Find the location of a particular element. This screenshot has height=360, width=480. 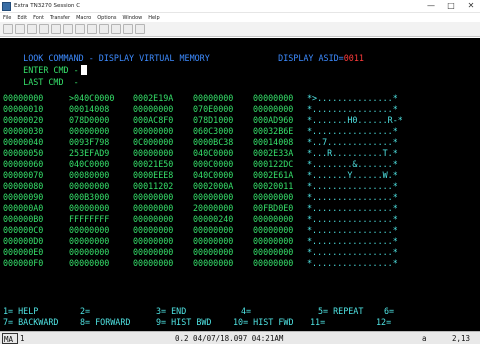

mem-word-4: 000122DC is located at coordinates (273, 164).